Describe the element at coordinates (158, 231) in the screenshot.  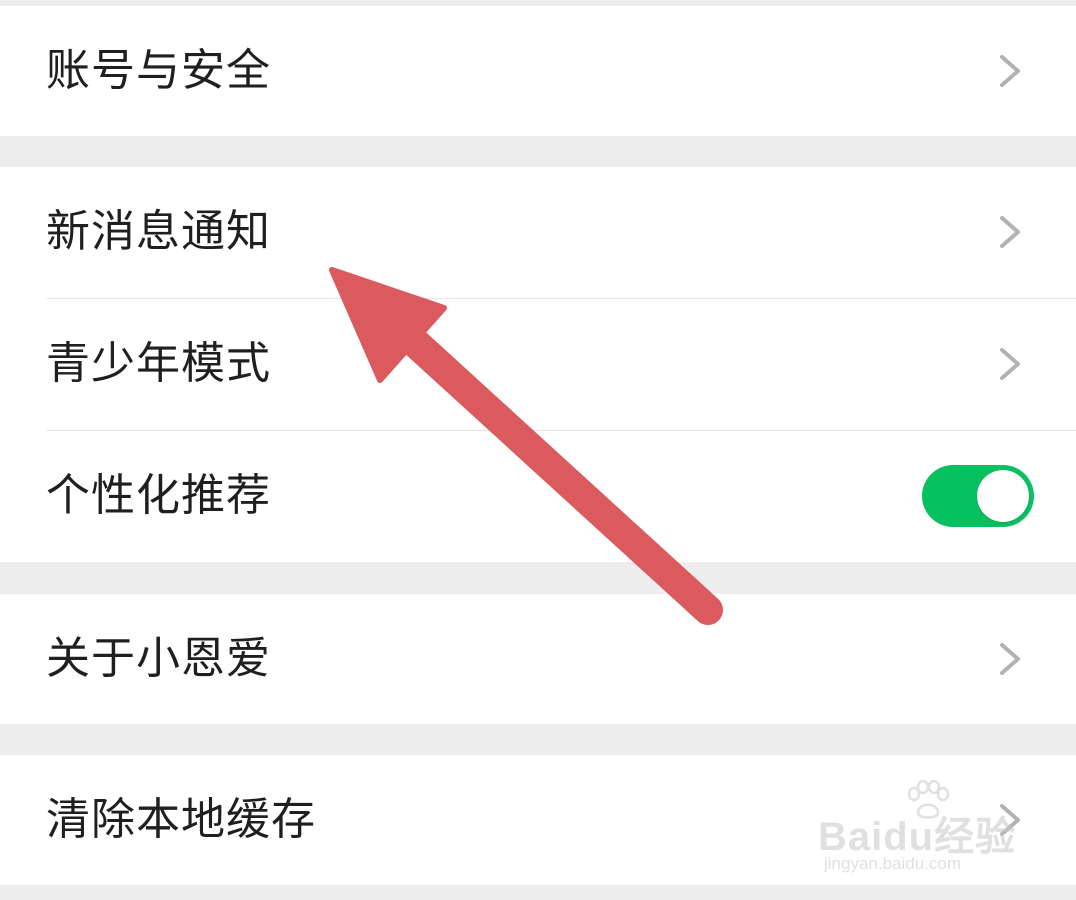
I see `settings-item-label: 新消息通知` at that location.